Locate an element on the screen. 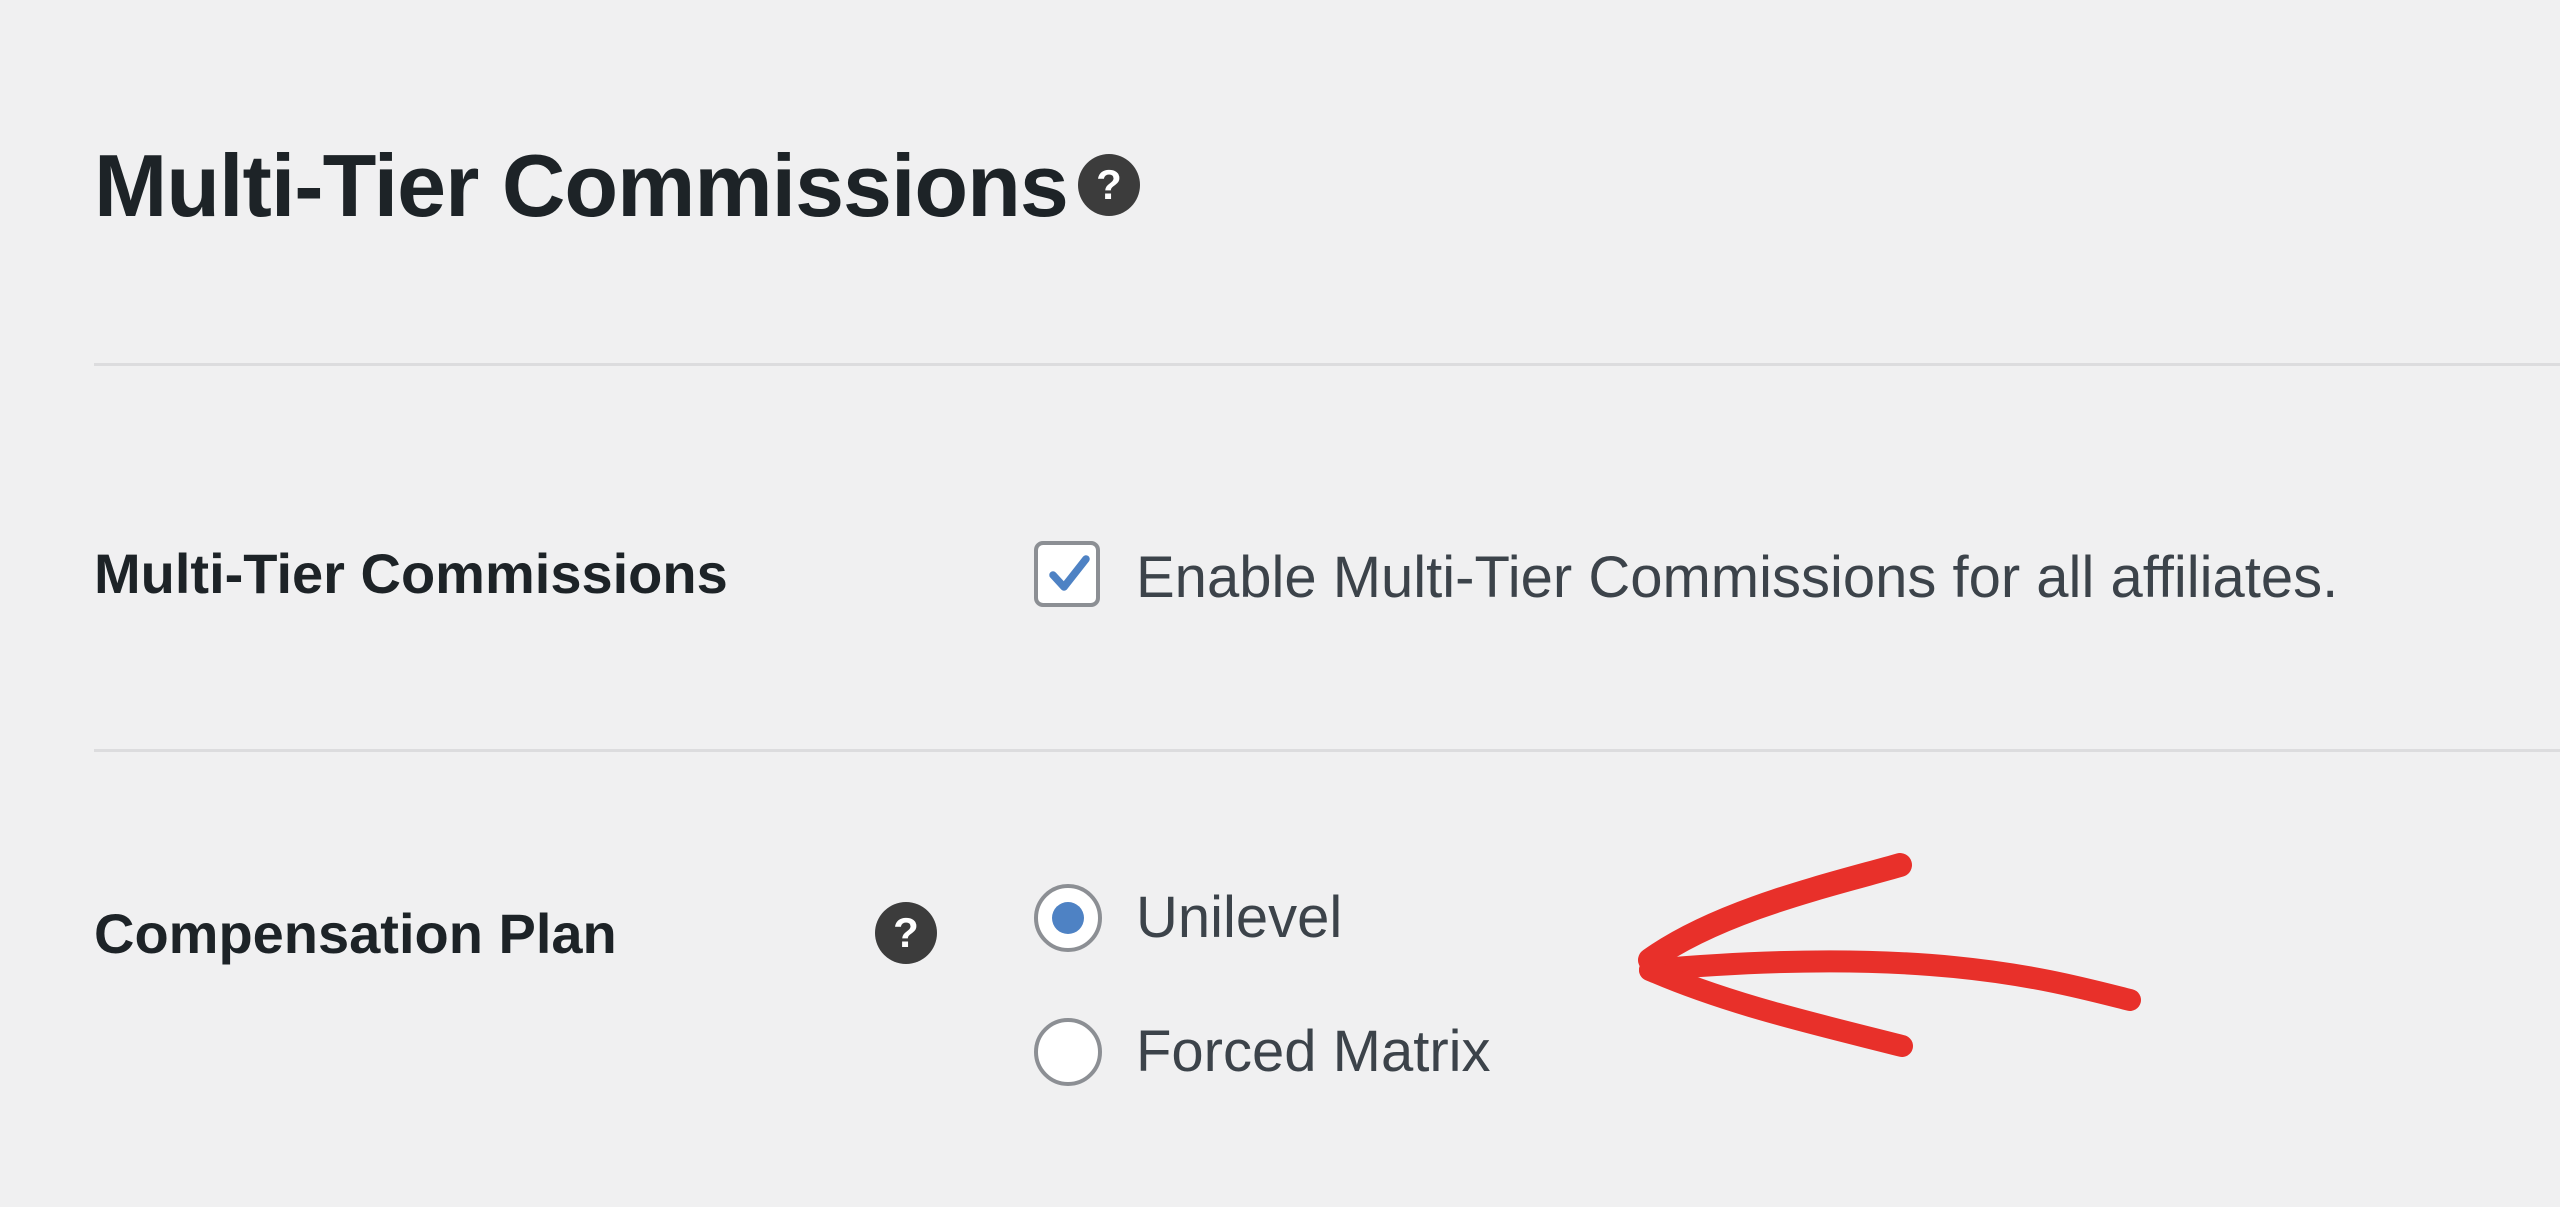 This screenshot has width=2560, height=1207. unilevel-radio is located at coordinates (1068, 918).